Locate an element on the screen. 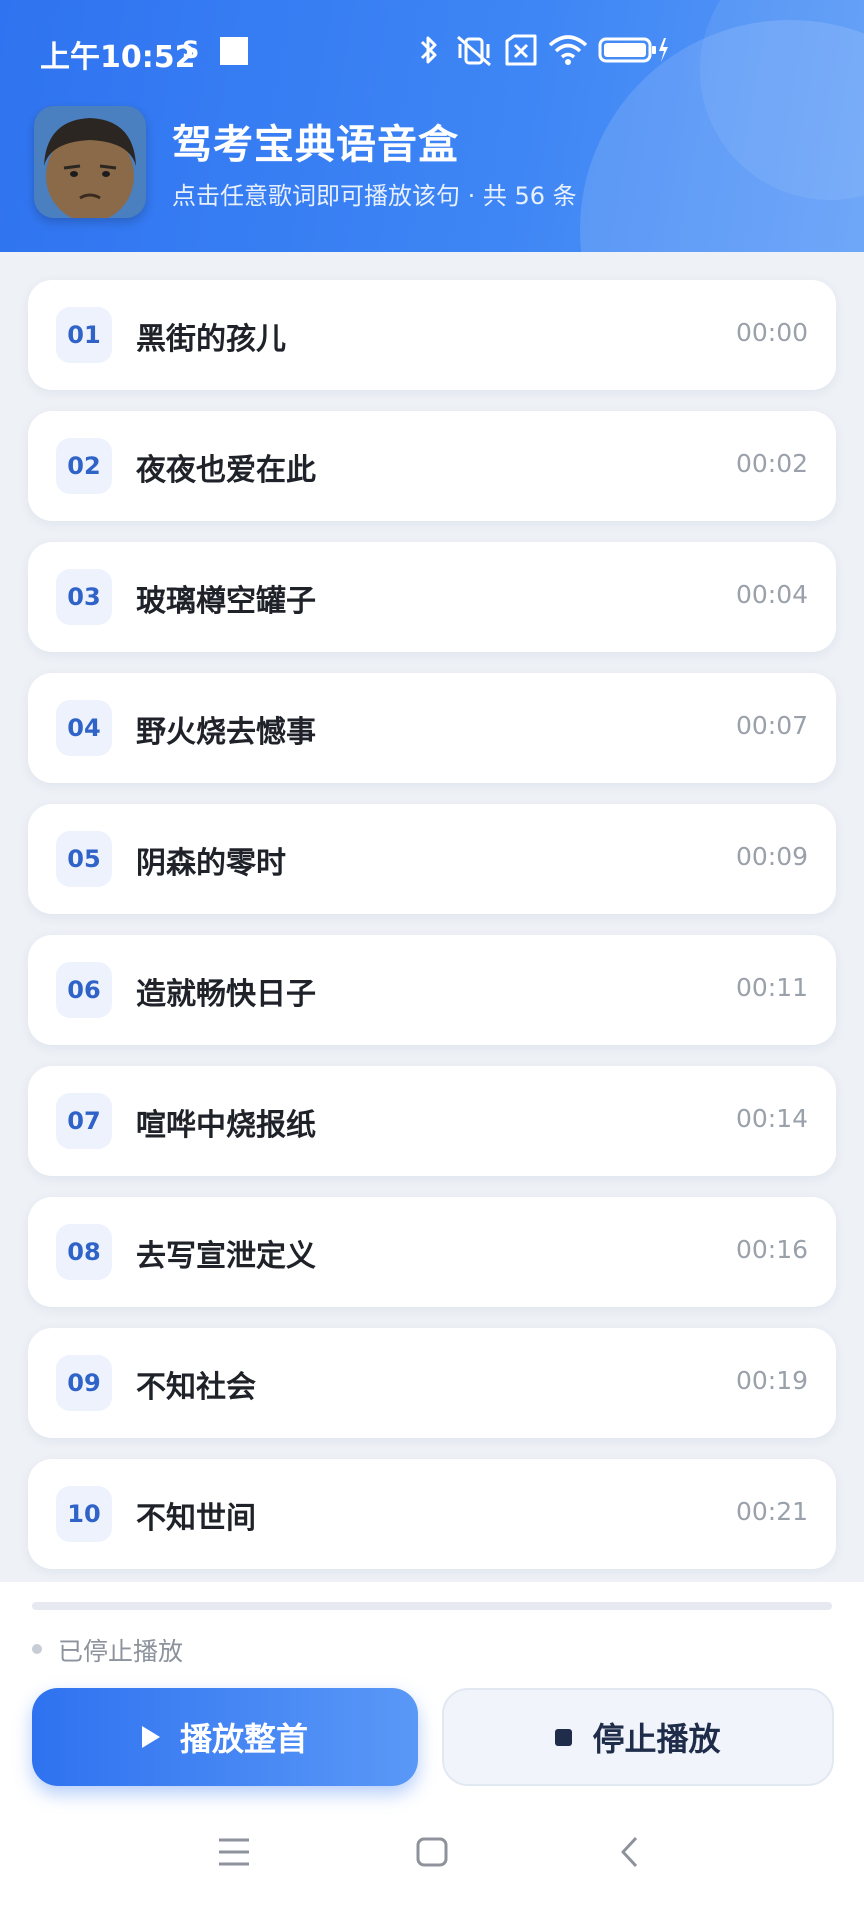 This screenshot has height=1920, width=864. lyric-text: 阴森的零时 is located at coordinates (211, 863).